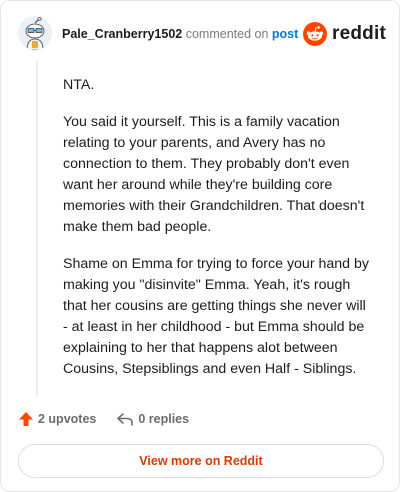  I want to click on view-more-button: View more on Reddit, so click(201, 461).